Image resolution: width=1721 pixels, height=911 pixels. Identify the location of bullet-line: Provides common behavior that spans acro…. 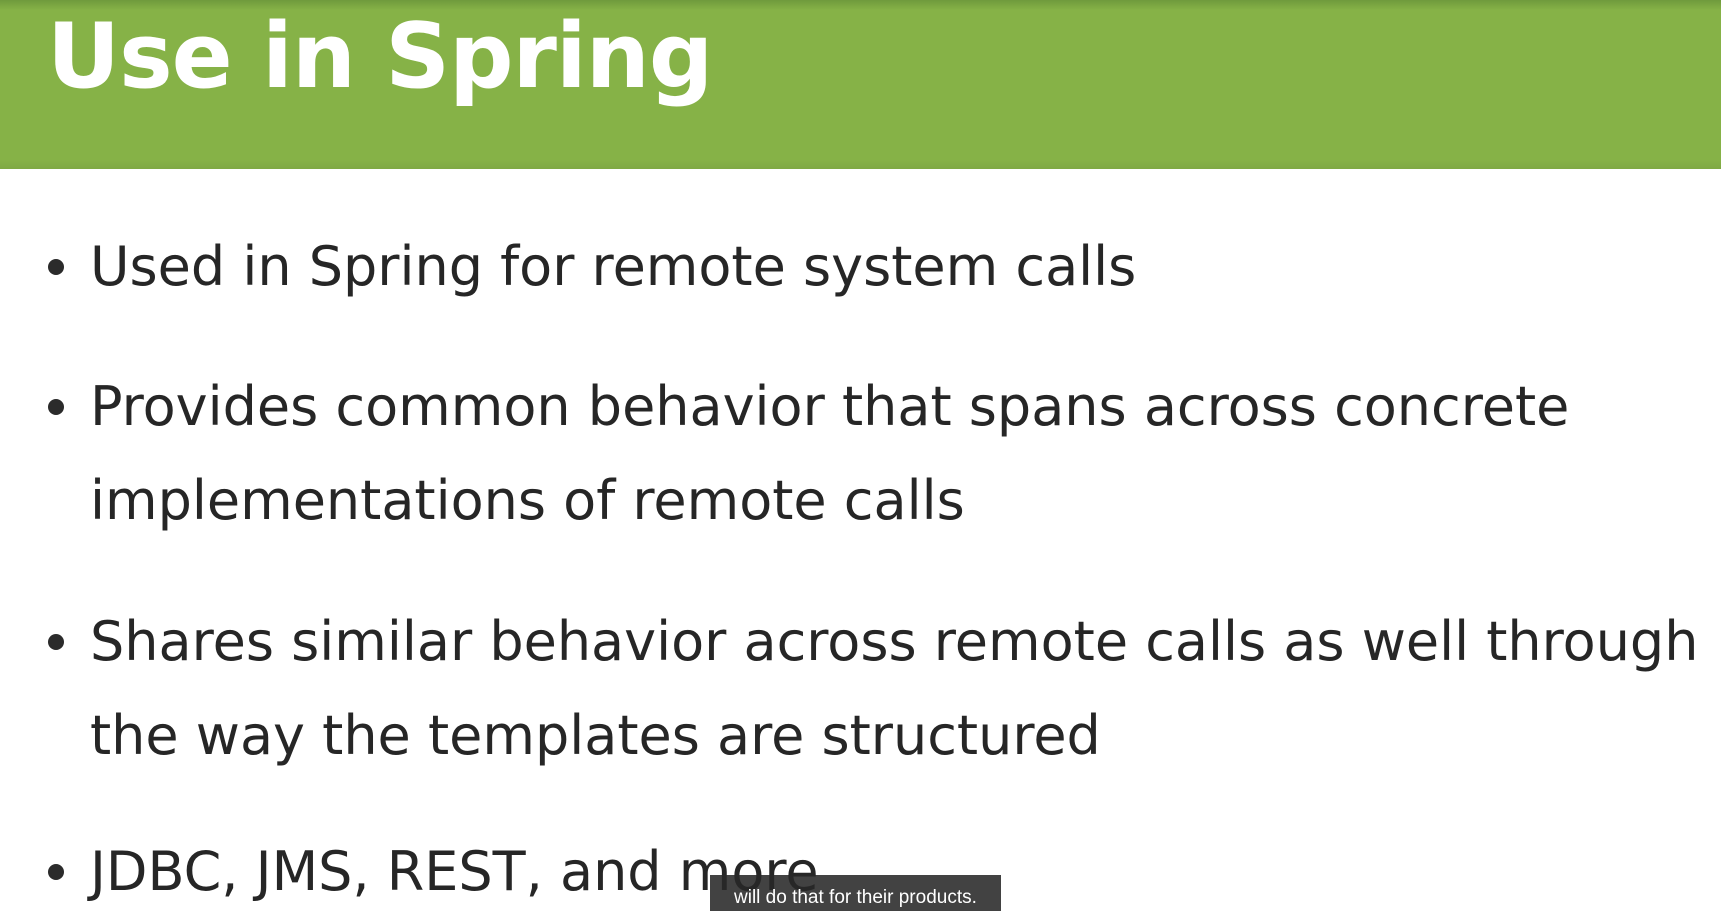
(830, 406).